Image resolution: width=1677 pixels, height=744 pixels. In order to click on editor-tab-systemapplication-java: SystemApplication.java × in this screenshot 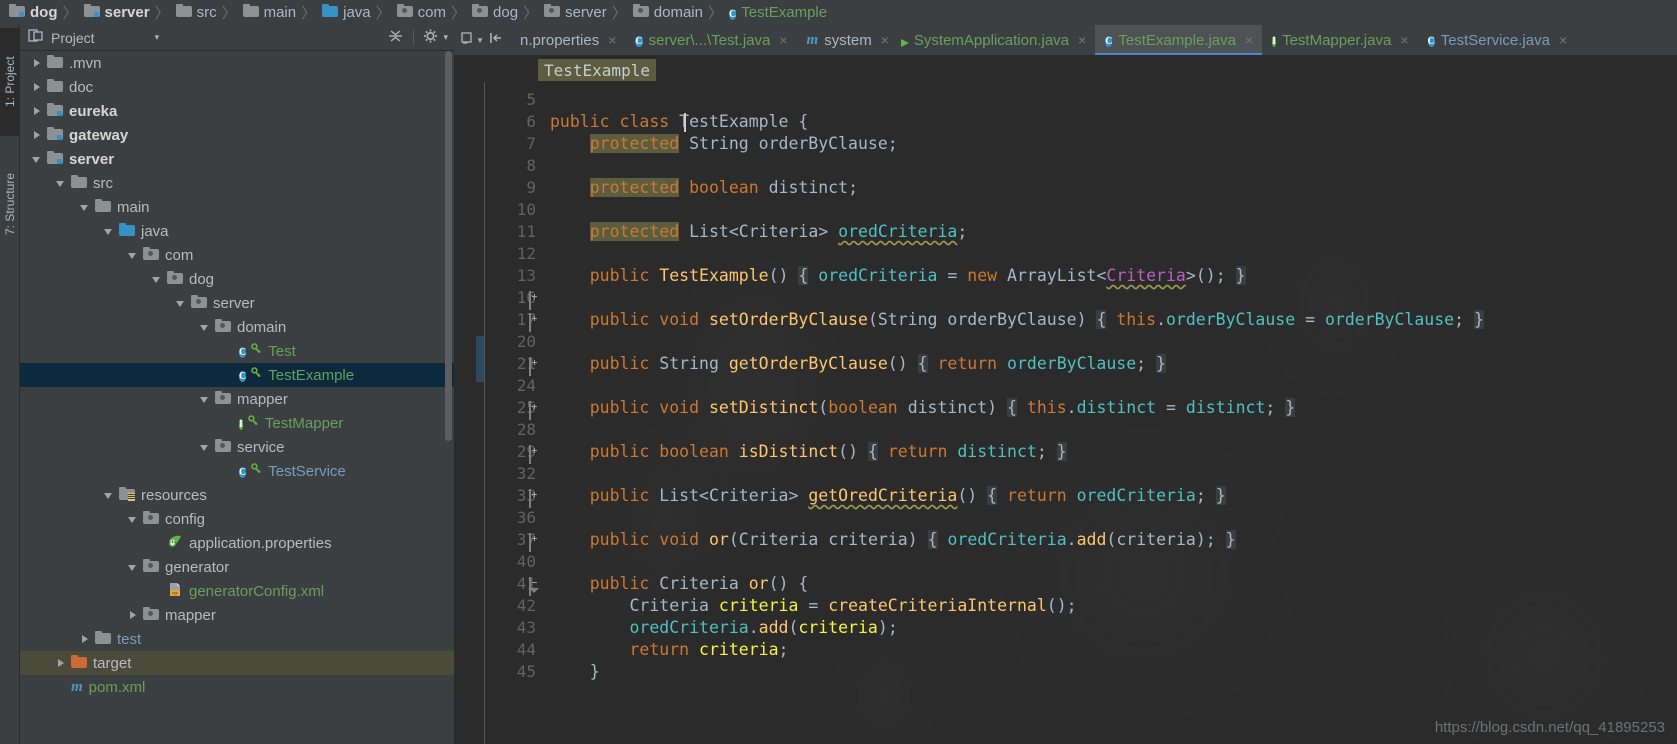, I will do `click(996, 40)`.